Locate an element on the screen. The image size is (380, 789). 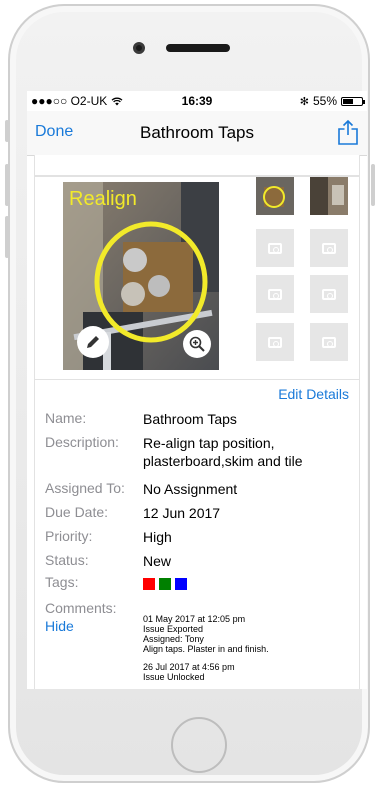
page-title: Bathroom Taps is located at coordinates (197, 132).